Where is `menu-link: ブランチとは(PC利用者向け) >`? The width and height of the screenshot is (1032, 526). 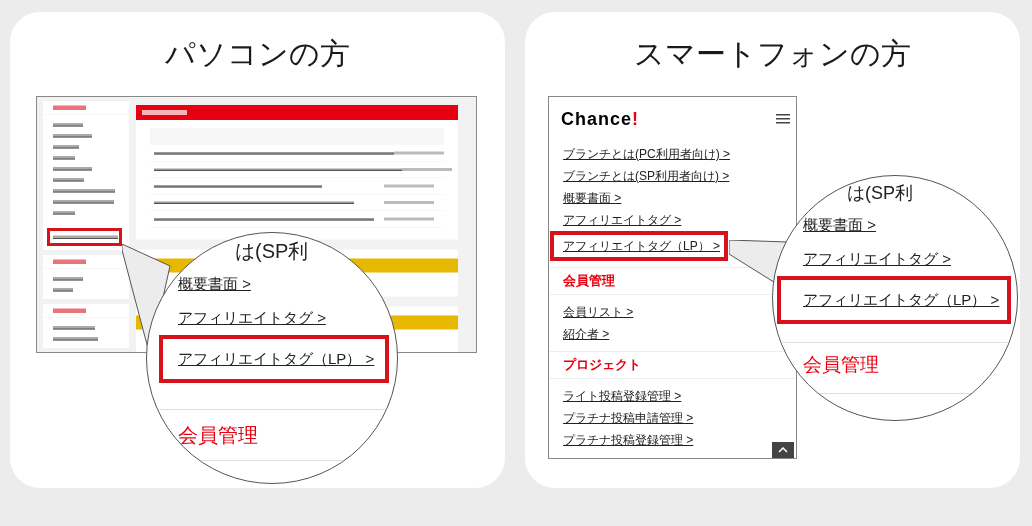 menu-link: ブランチとは(PC利用者向け) > is located at coordinates (646, 154).